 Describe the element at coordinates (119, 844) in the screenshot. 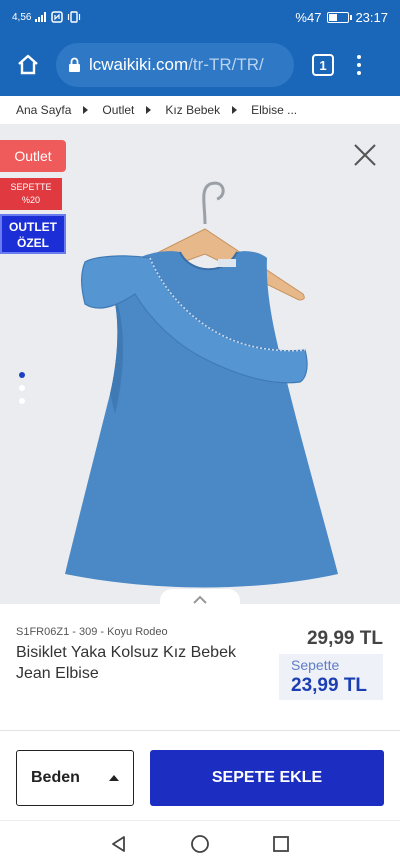

I see `back-icon` at that location.